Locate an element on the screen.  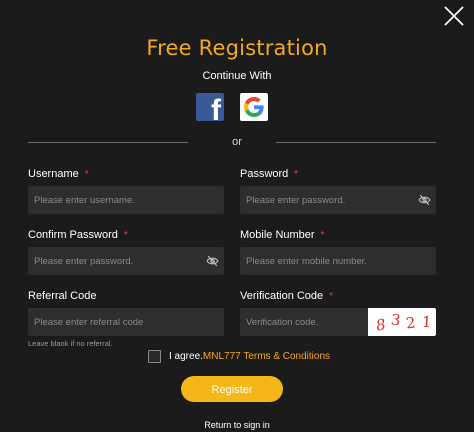
captcha-digit: 2 is located at coordinates (411, 323).